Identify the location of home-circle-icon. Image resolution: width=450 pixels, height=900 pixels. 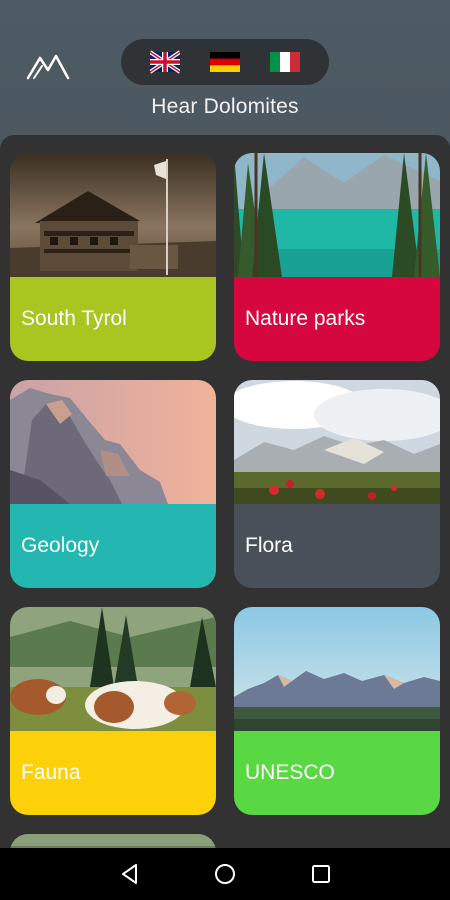
(225, 874).